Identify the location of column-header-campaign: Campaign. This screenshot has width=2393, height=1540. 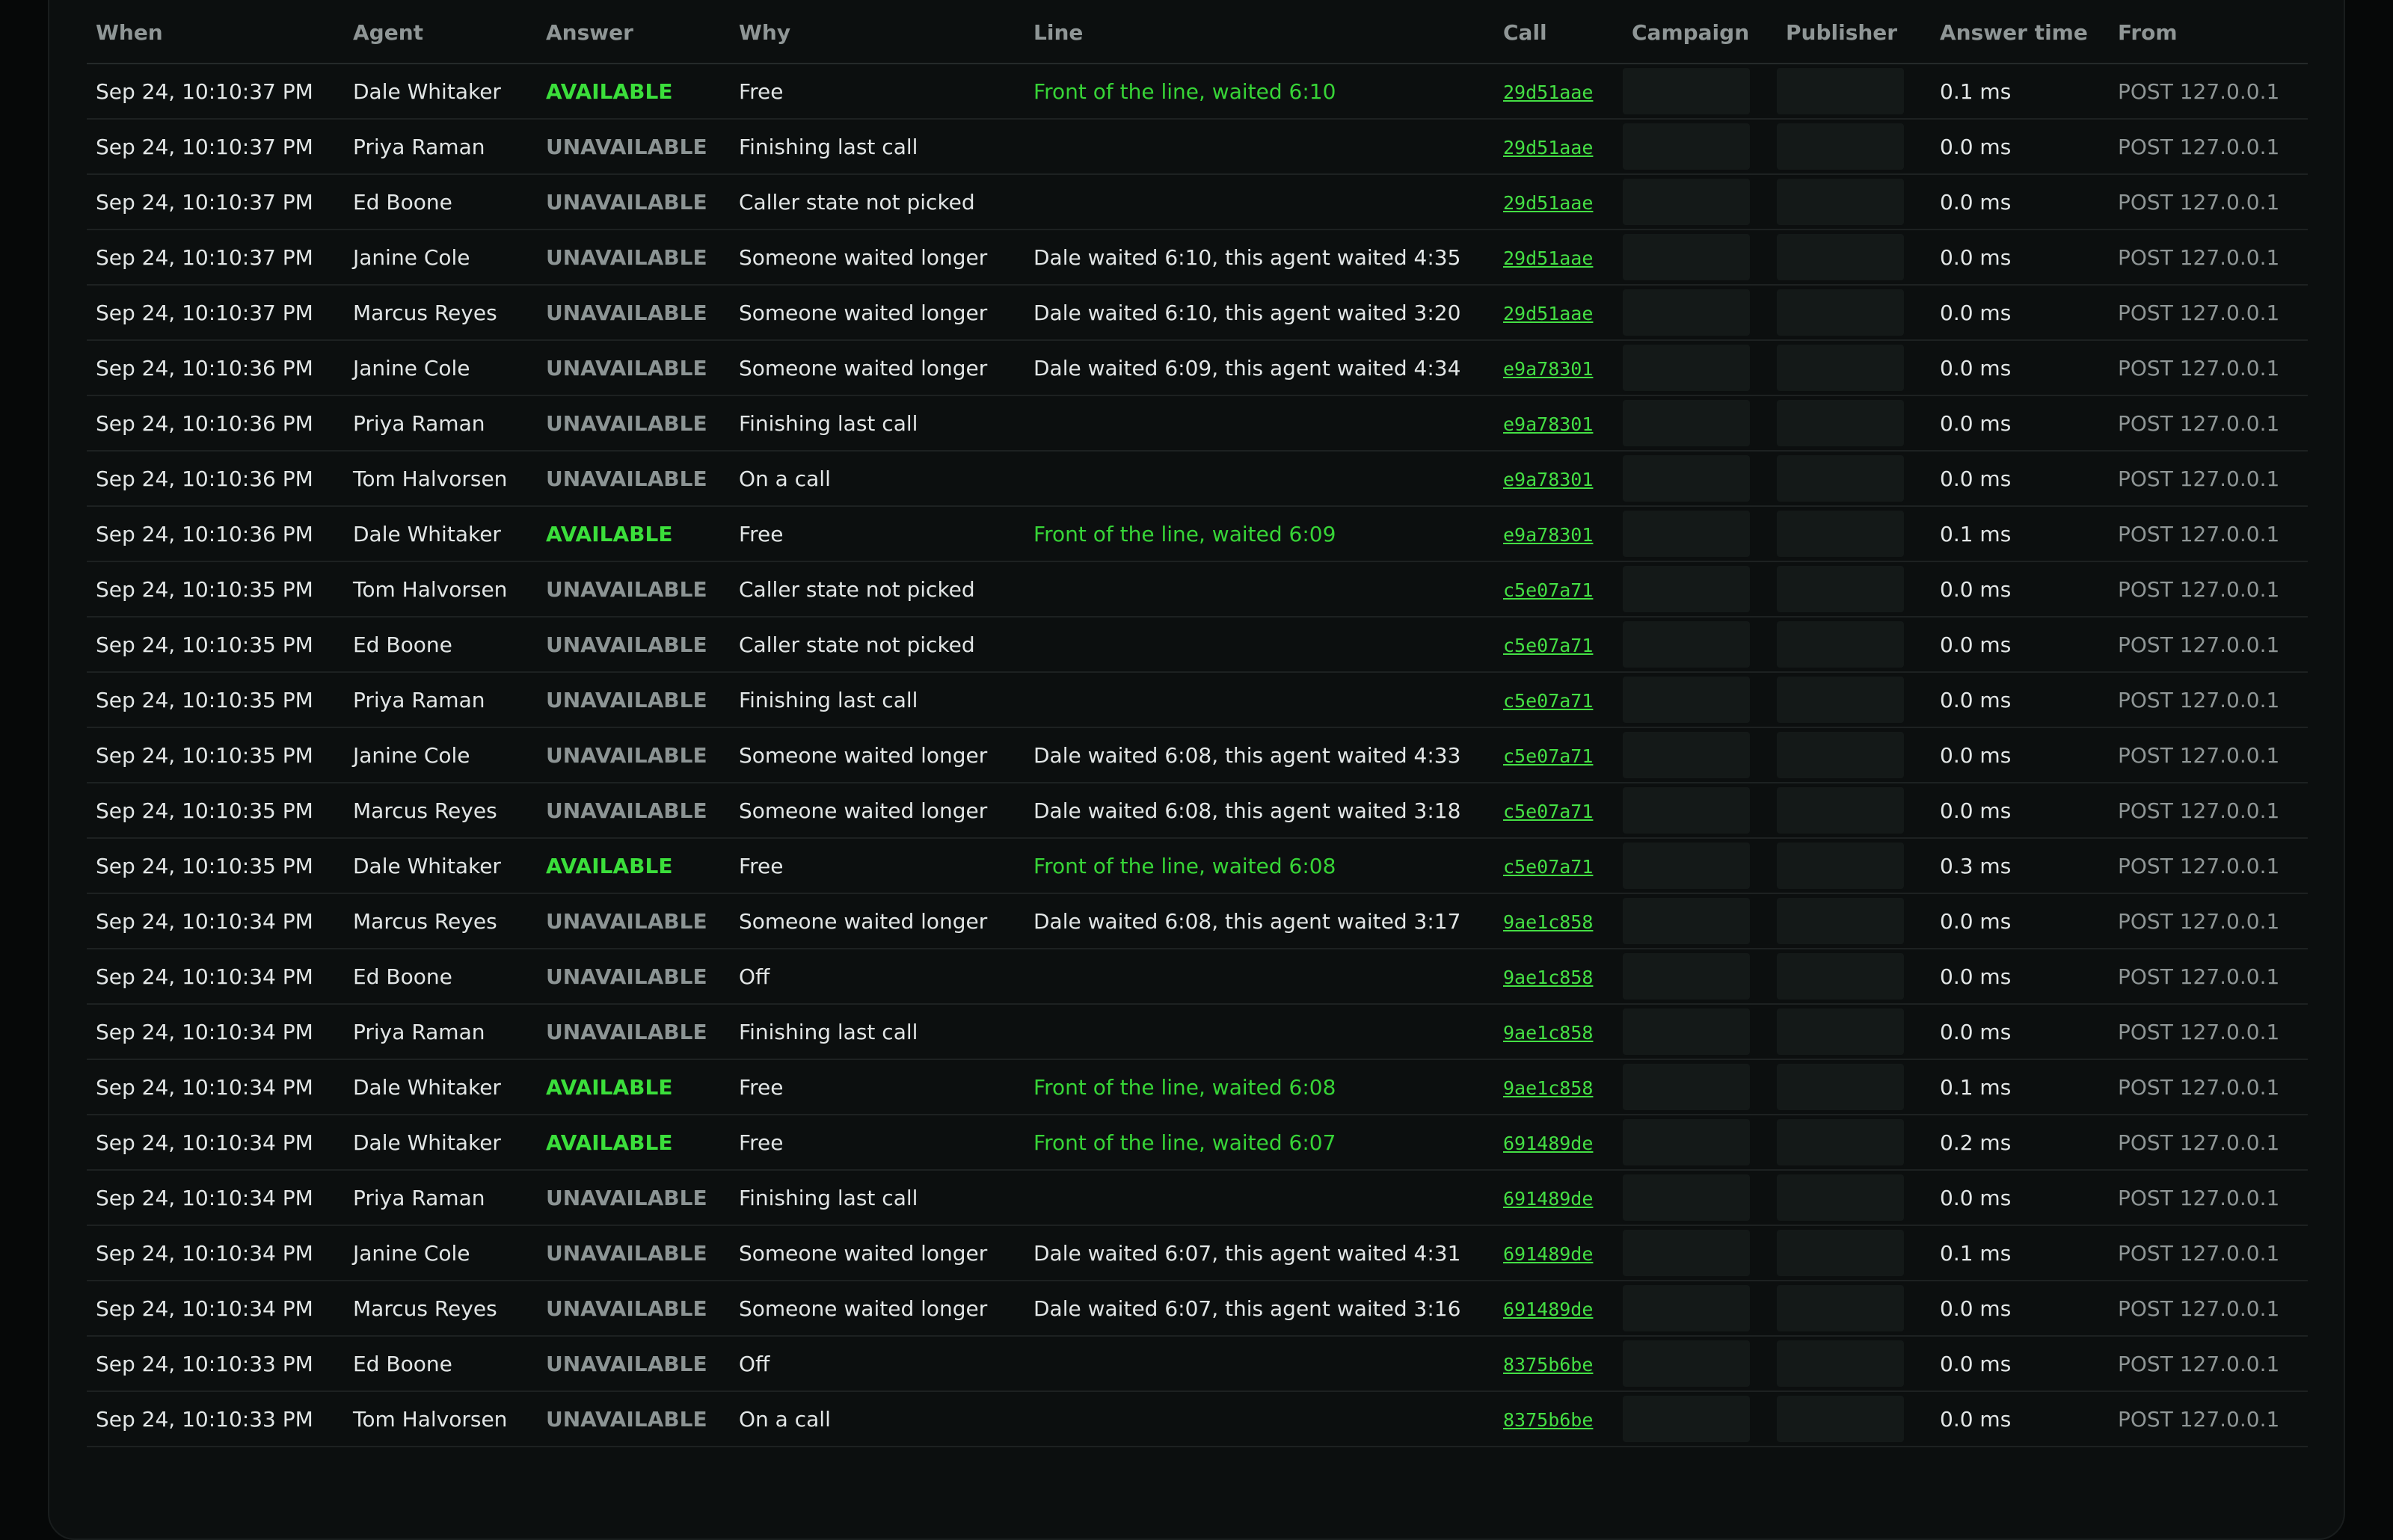
(1700, 32).